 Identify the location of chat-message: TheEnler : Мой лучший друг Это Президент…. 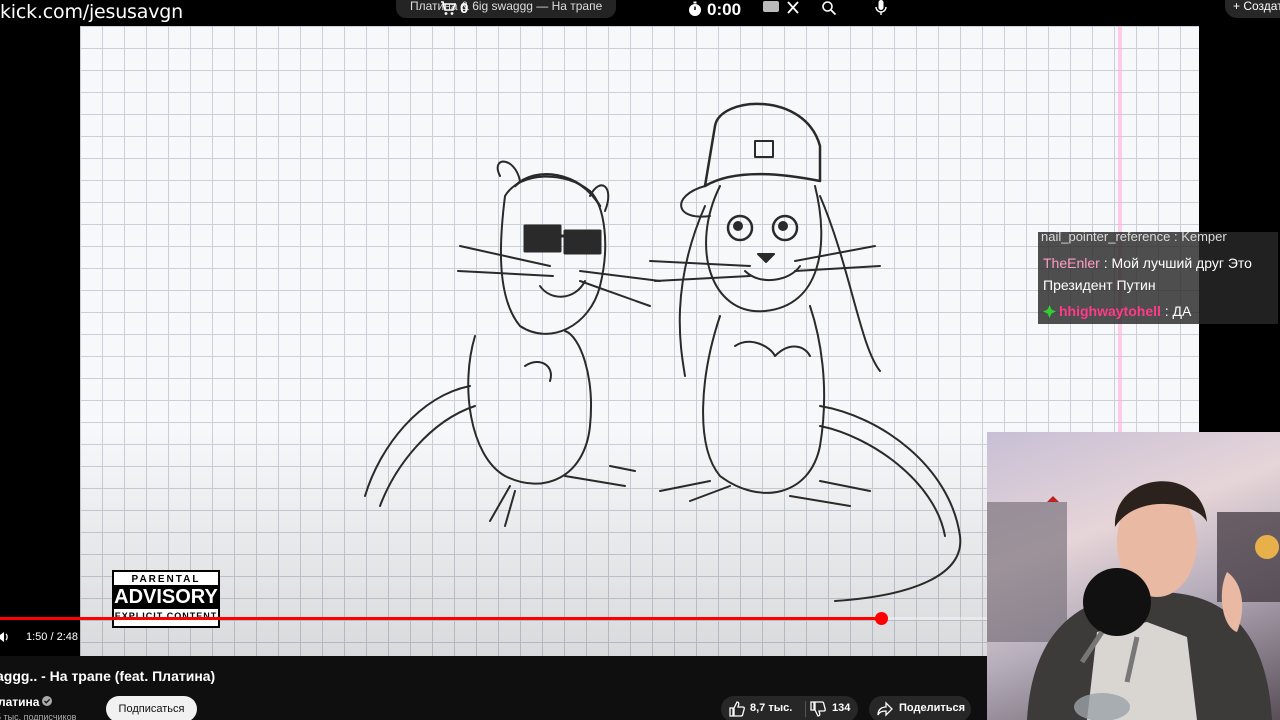
(1158, 274).